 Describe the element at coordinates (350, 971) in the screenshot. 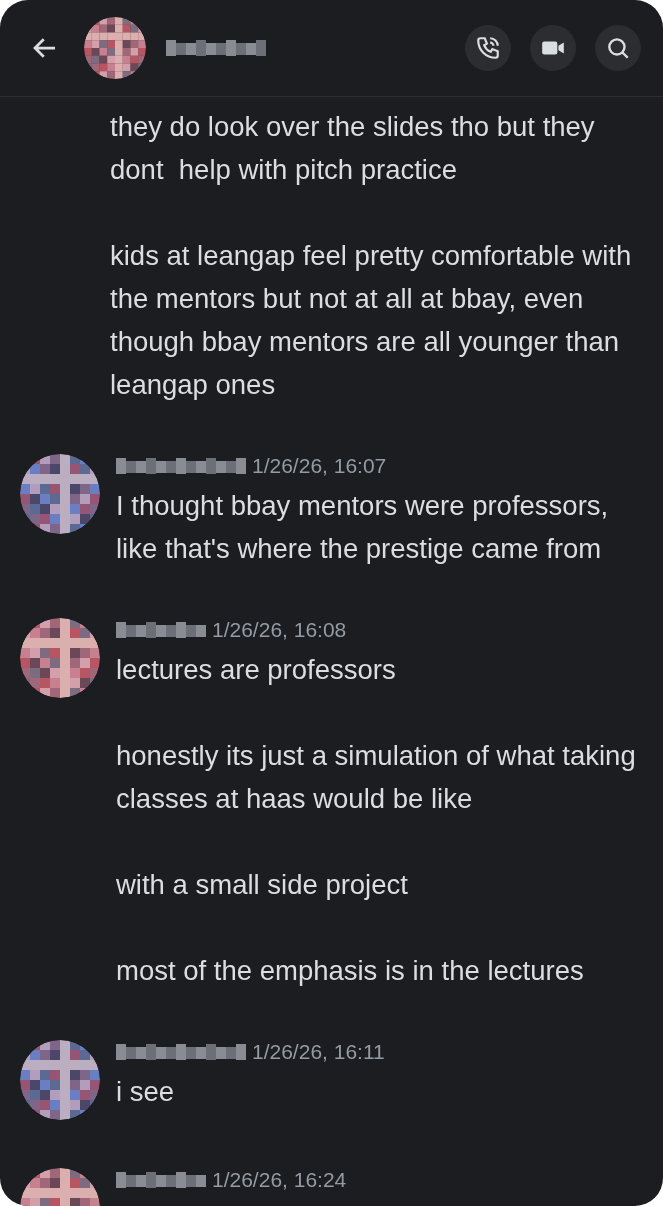

I see `message-text: most of the emphasis is in the lectures` at that location.